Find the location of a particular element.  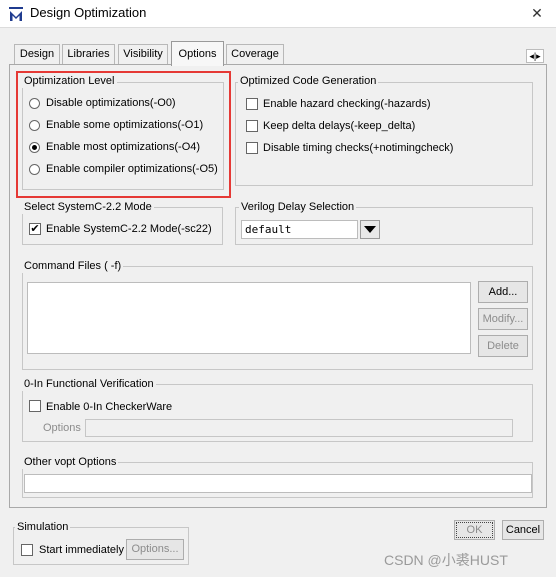

chevron-down-icon is located at coordinates (370, 229).